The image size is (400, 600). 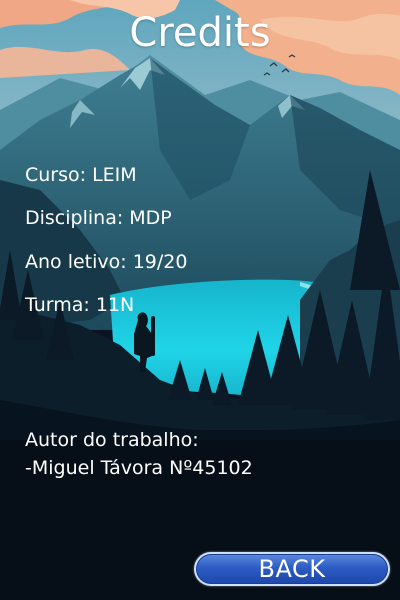 What do you see at coordinates (139, 468) in the screenshot?
I see `author-name: -Miguel Távora Nº45102` at bounding box center [139, 468].